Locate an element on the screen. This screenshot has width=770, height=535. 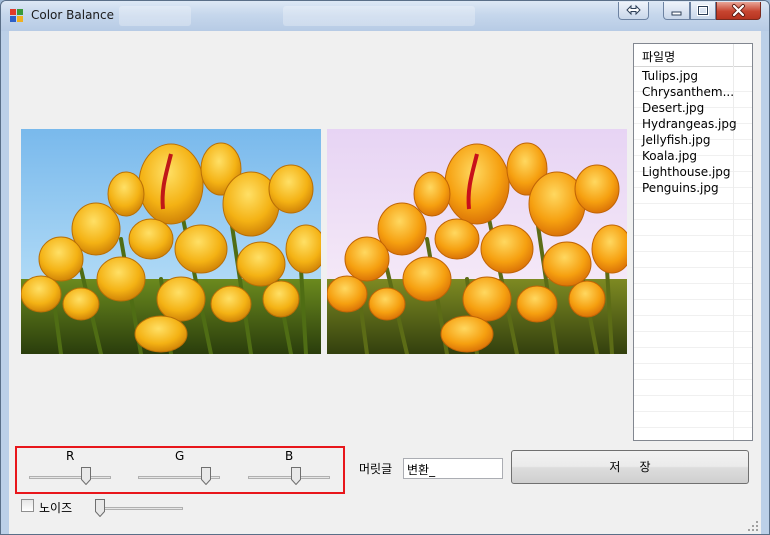
title-bar: Color Balance is located at coordinates (385, 16).